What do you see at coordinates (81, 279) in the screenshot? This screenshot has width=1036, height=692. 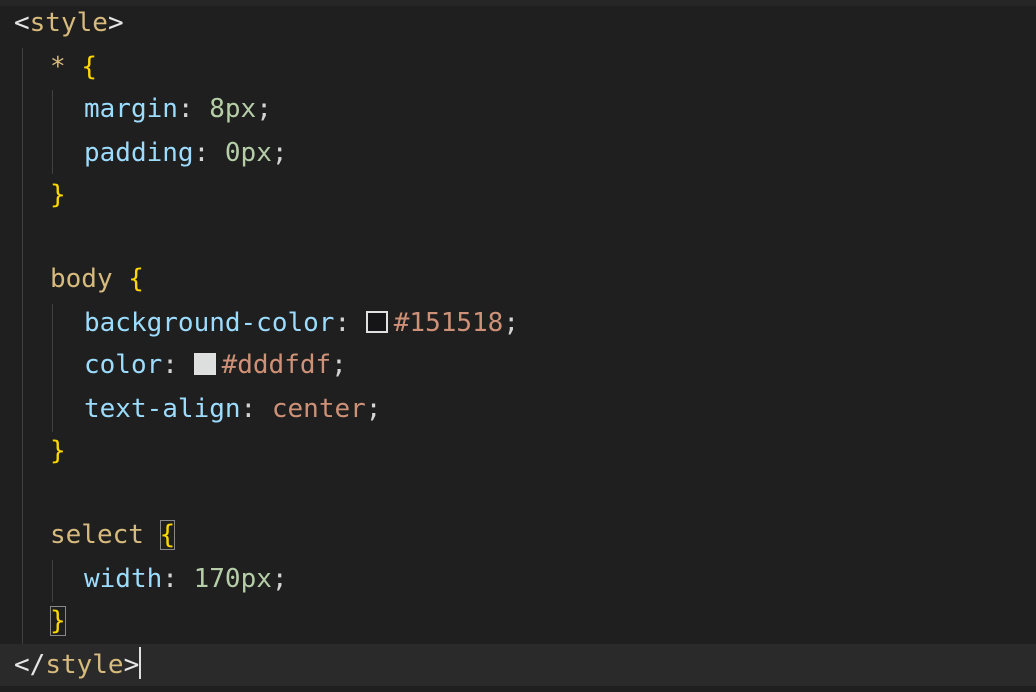 I see `css-selector: body` at bounding box center [81, 279].